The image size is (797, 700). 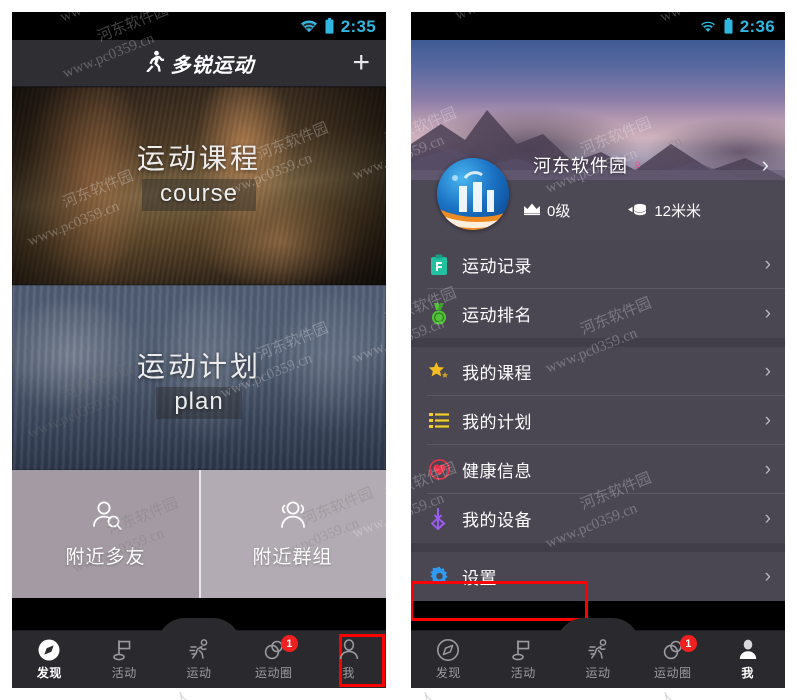 I want to click on battery-icon, so click(x=329, y=26).